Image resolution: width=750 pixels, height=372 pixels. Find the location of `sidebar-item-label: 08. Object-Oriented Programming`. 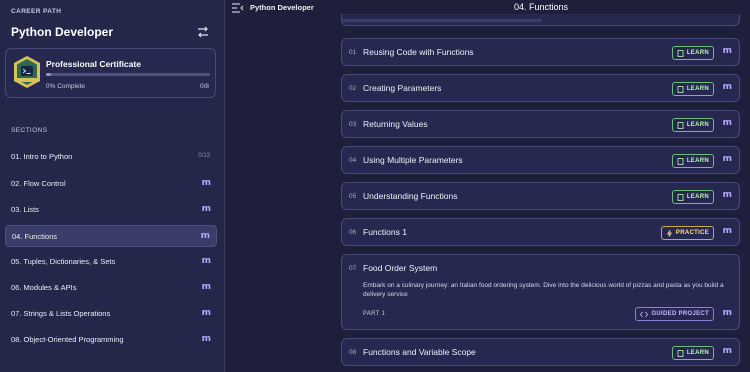

sidebar-item-label: 08. Object-Oriented Programming is located at coordinates (67, 339).